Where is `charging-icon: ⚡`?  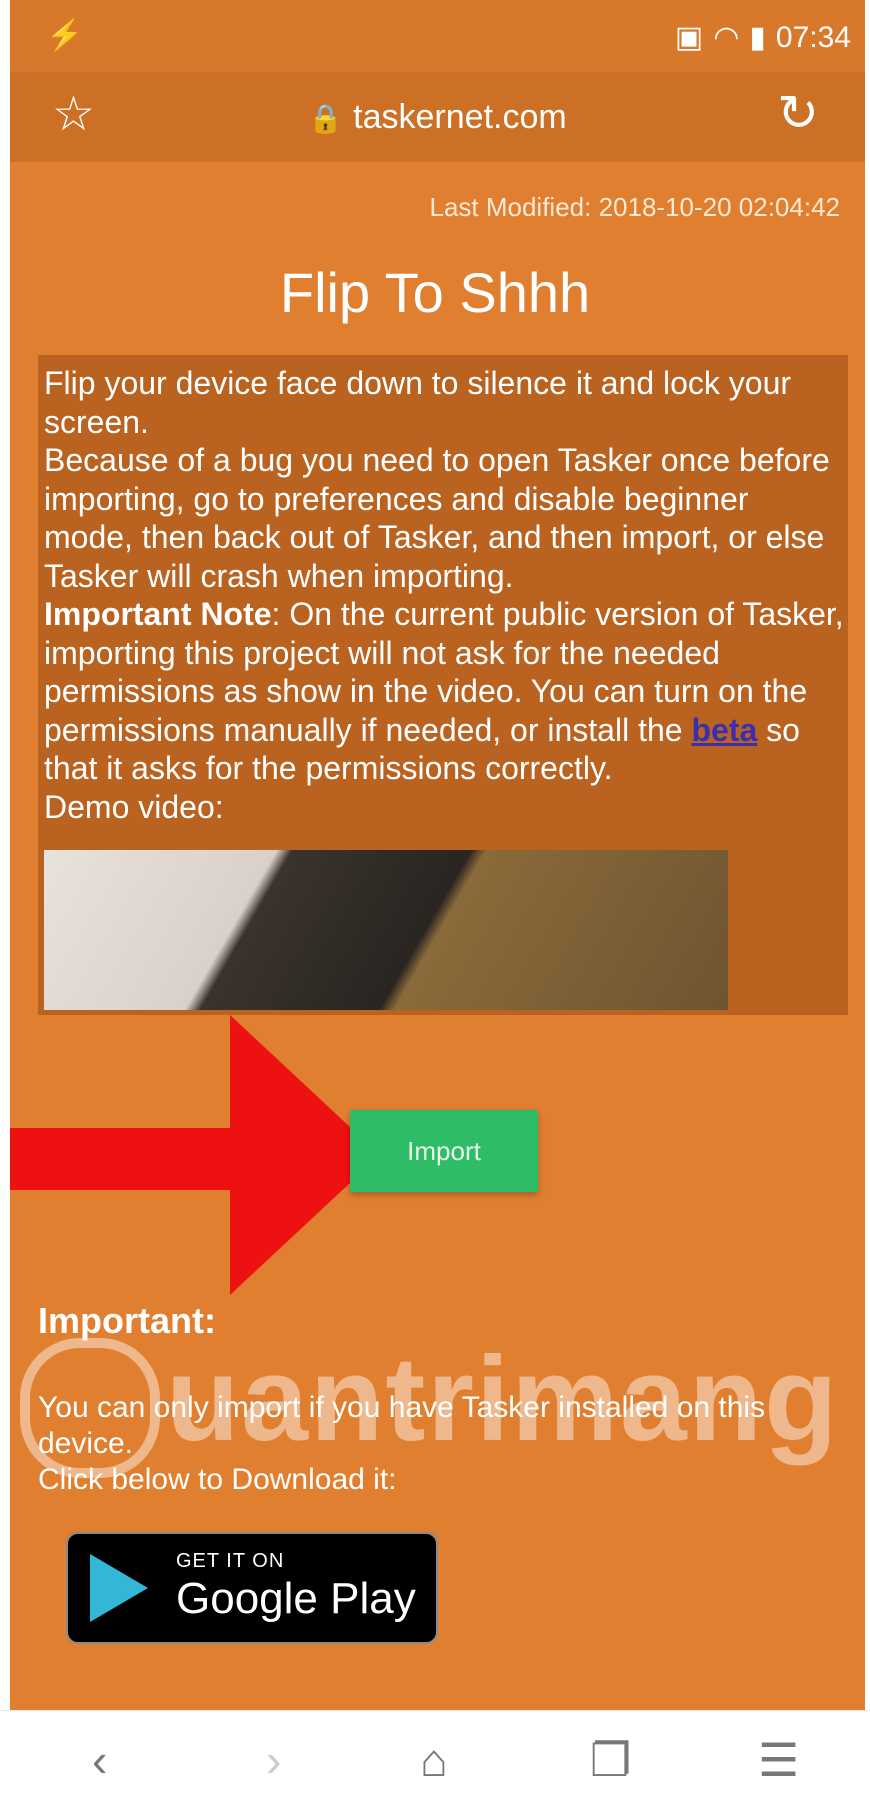 charging-icon: ⚡ is located at coordinates (65, 35).